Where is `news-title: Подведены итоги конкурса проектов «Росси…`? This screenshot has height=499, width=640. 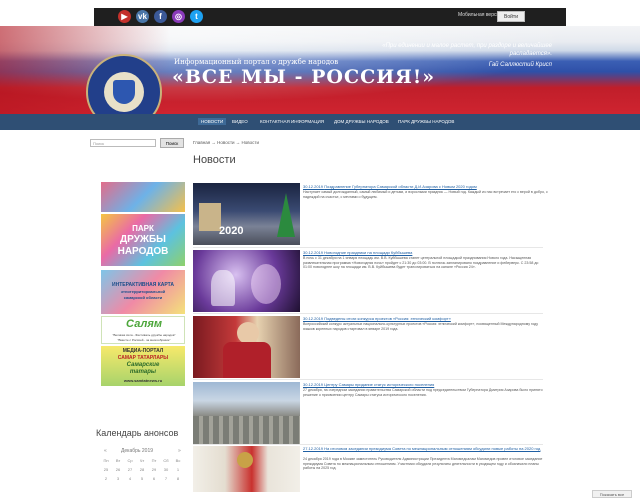
news-title: Подведены итоги конкурса проектов «Росси… is located at coordinates (387, 318).